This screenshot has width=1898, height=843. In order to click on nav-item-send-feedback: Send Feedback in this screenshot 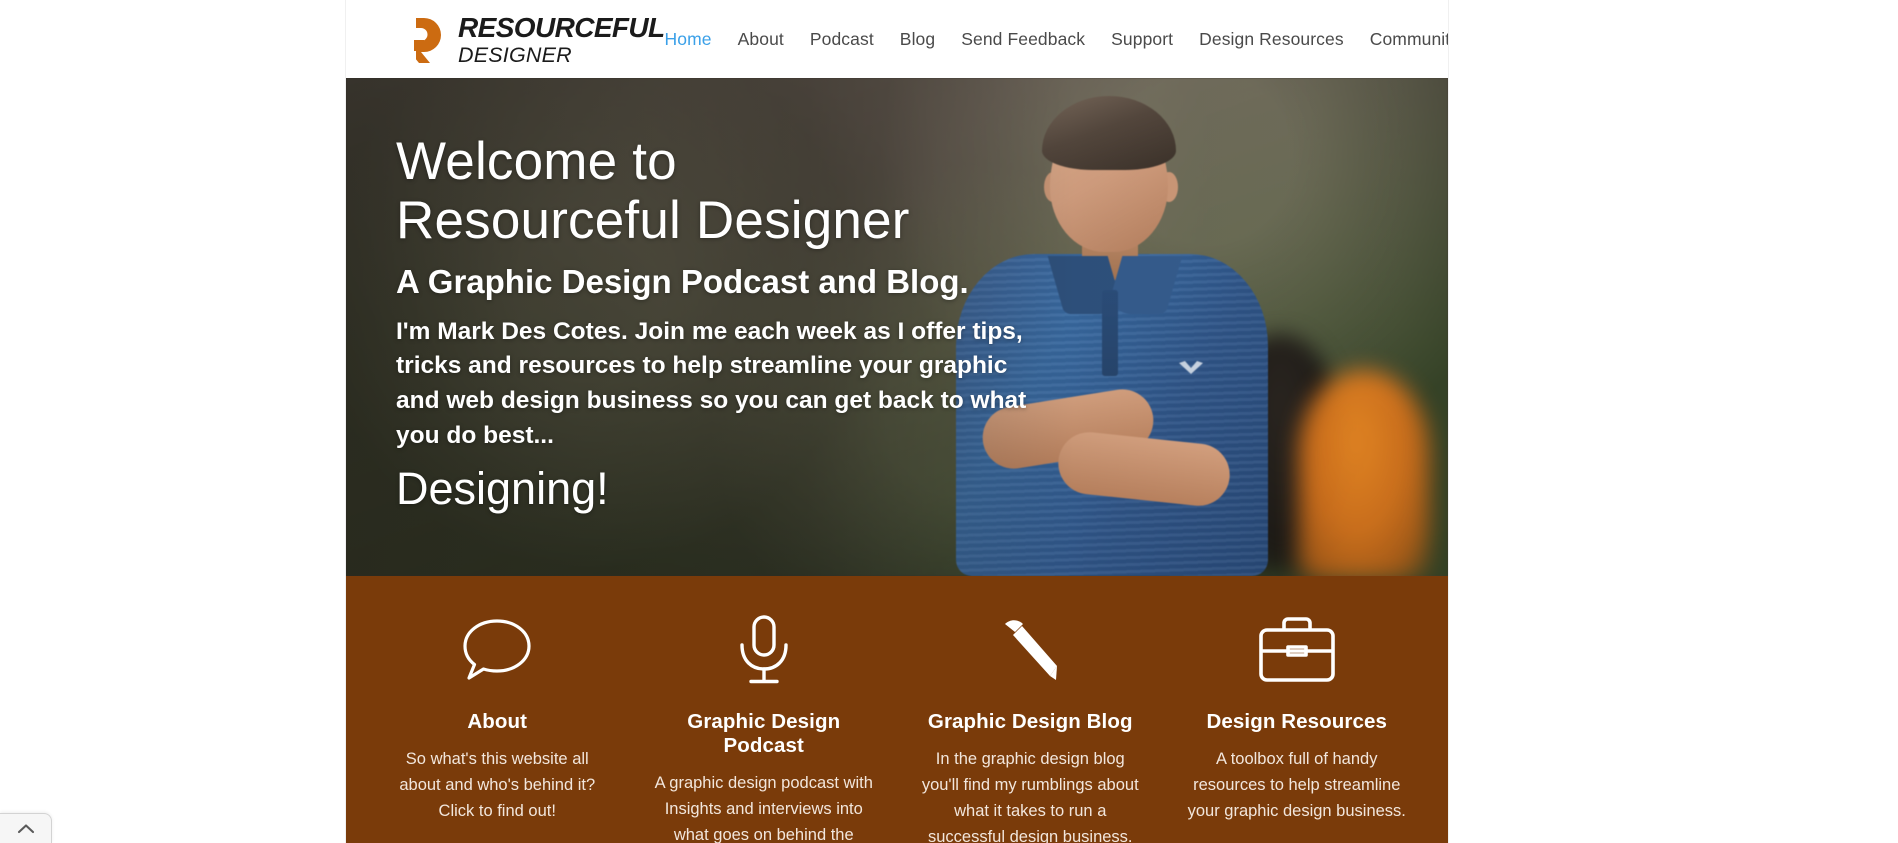, I will do `click(1023, 39)`.